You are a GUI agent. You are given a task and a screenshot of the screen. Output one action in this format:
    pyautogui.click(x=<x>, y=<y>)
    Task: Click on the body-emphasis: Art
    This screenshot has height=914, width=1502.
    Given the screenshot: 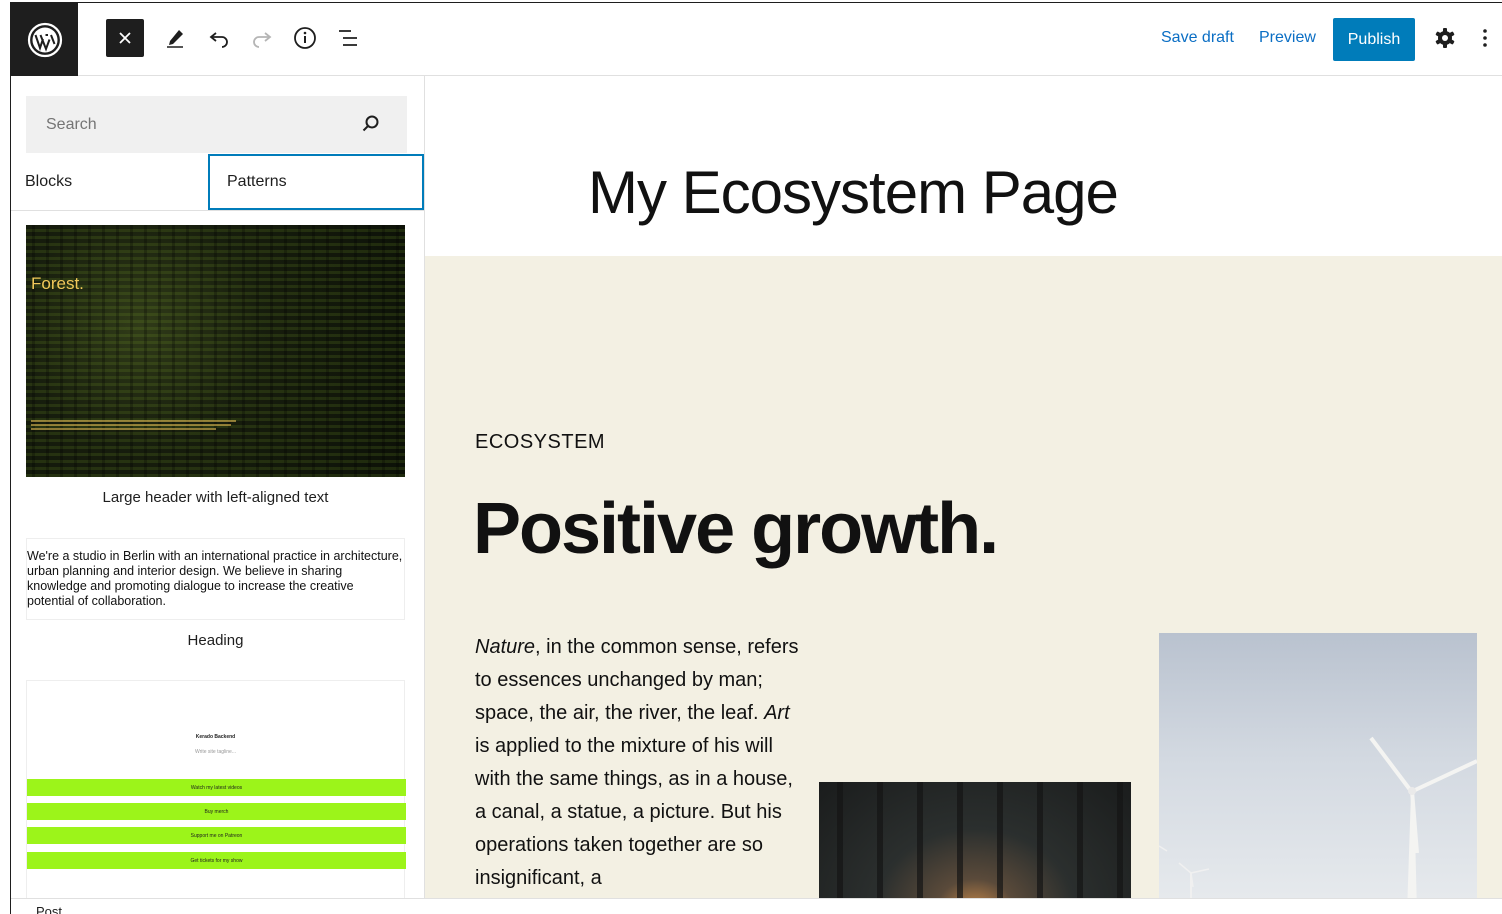 What is the action you would take?
    pyautogui.click(x=777, y=713)
    